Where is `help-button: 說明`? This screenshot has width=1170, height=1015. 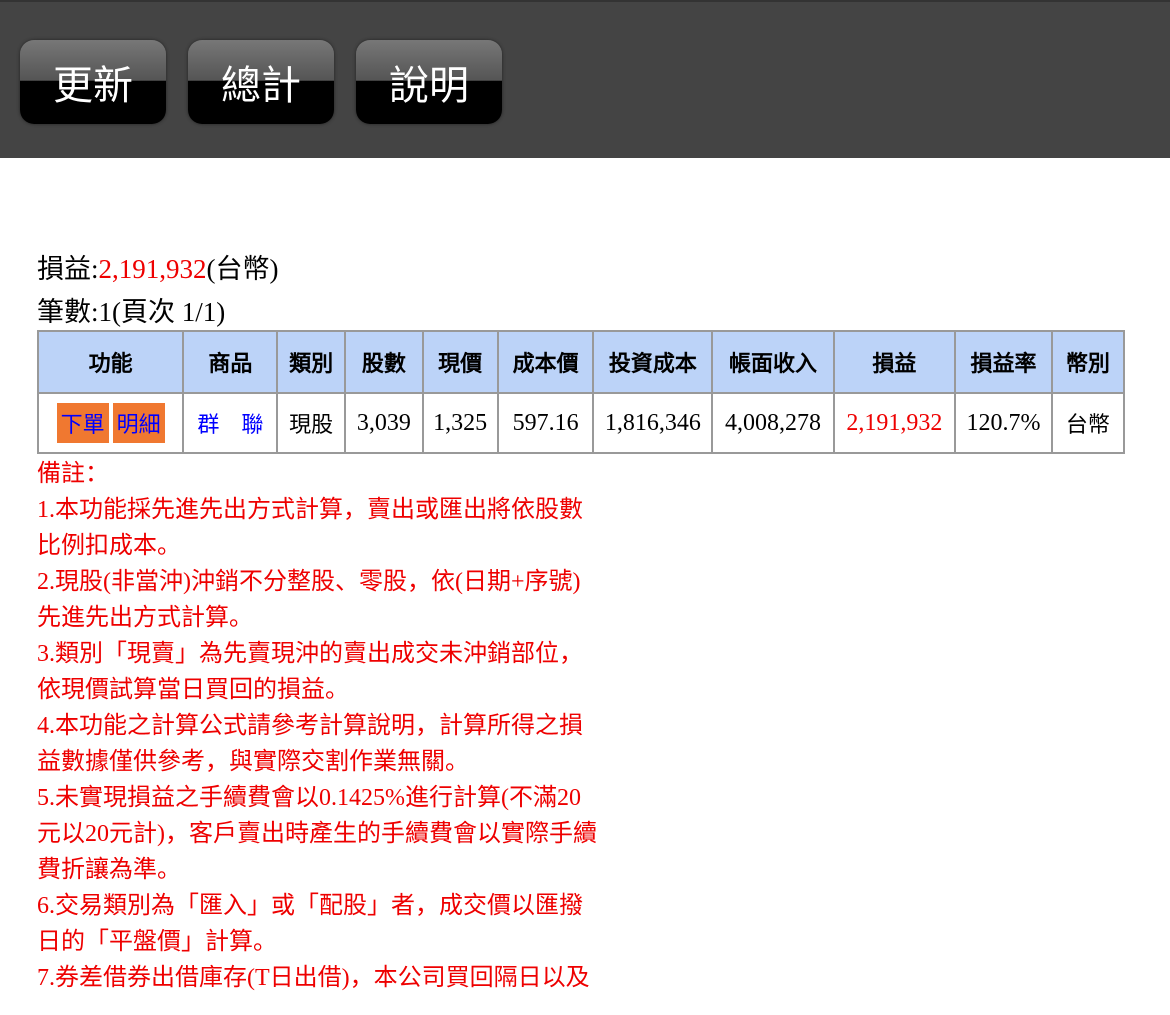
help-button: 說明 is located at coordinates (429, 82).